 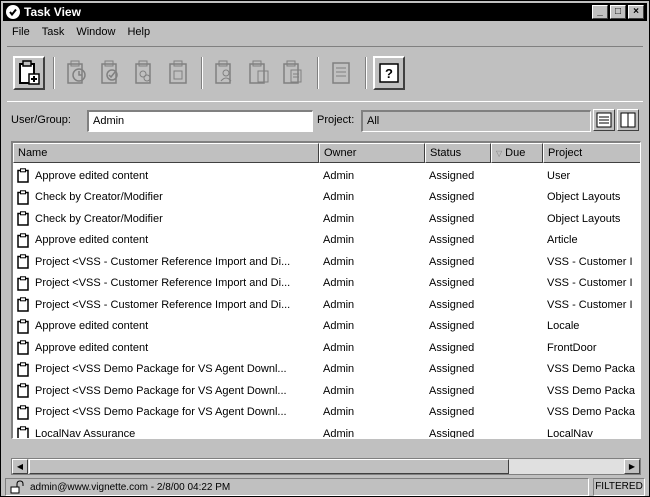 I want to click on table-header: Name Owner Status ▽ Due Project, so click(x=326, y=153).